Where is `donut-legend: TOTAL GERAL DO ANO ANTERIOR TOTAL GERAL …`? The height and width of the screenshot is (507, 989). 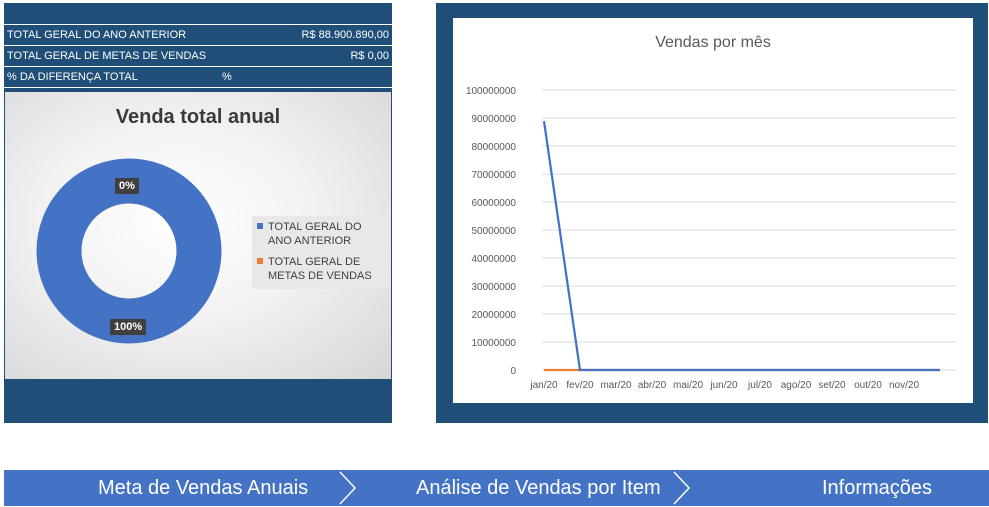
donut-legend: TOTAL GERAL DO ANO ANTERIOR TOTAL GERAL … is located at coordinates (320, 252).